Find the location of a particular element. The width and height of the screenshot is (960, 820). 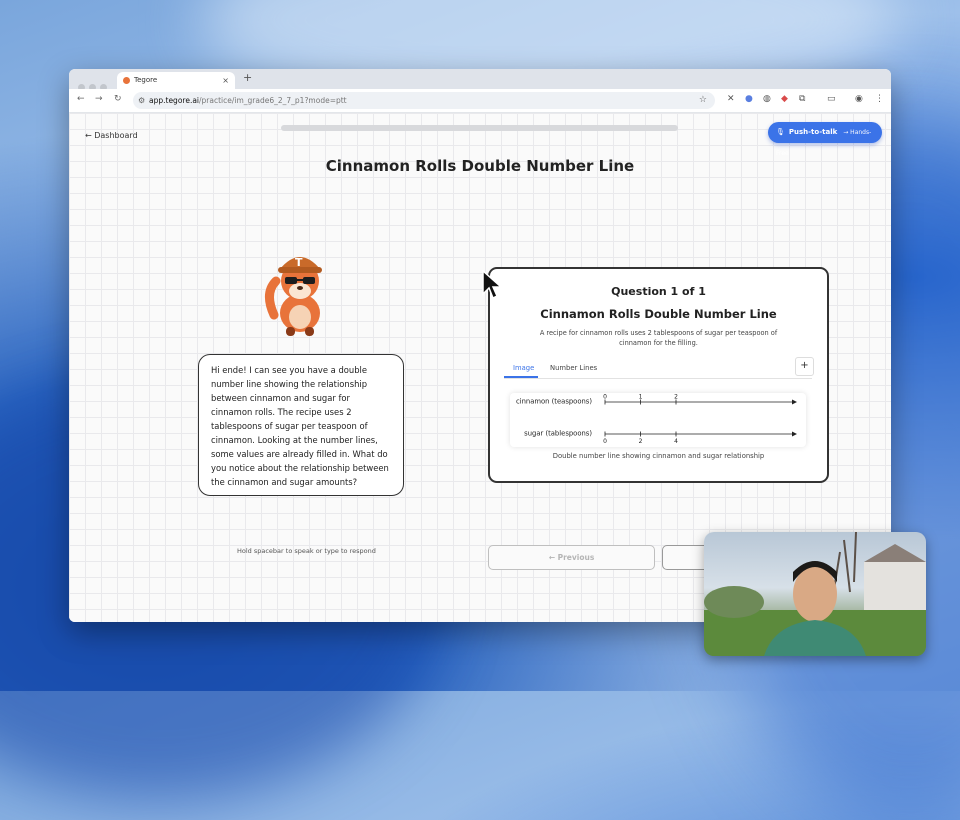

add-button: + is located at coordinates (804, 366).